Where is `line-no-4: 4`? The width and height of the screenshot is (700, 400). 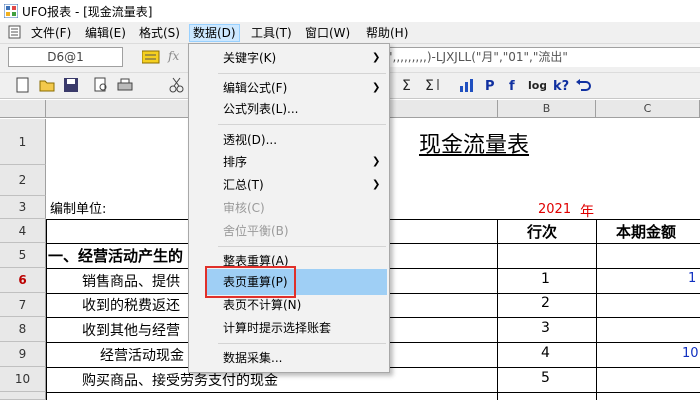 line-no-4: 4 is located at coordinates (545, 353).